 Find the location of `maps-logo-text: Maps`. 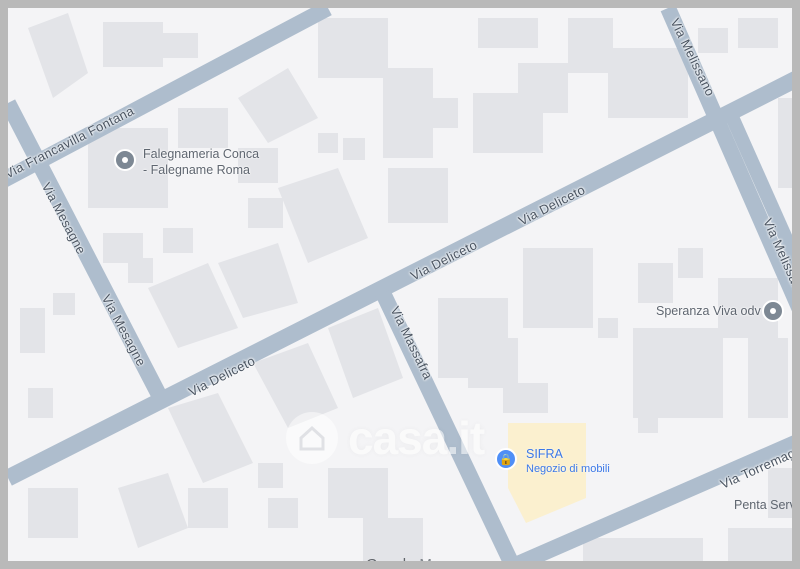

maps-logo-text: Maps is located at coordinates (438, 562).